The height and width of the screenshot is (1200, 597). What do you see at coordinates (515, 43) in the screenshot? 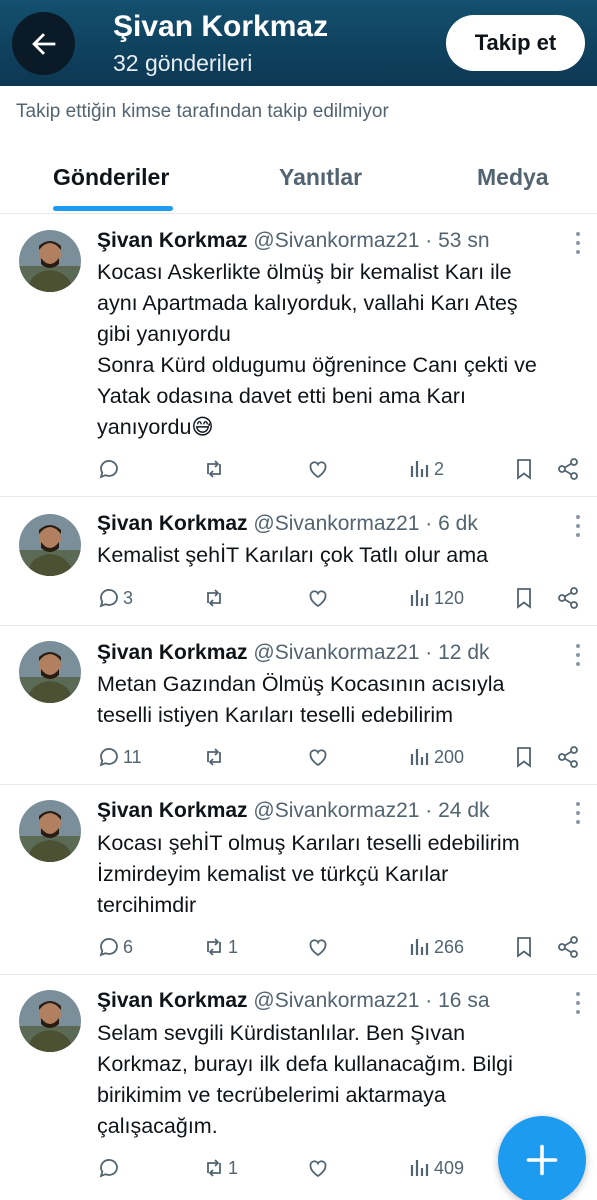
I see `follow-button: Takip et` at bounding box center [515, 43].